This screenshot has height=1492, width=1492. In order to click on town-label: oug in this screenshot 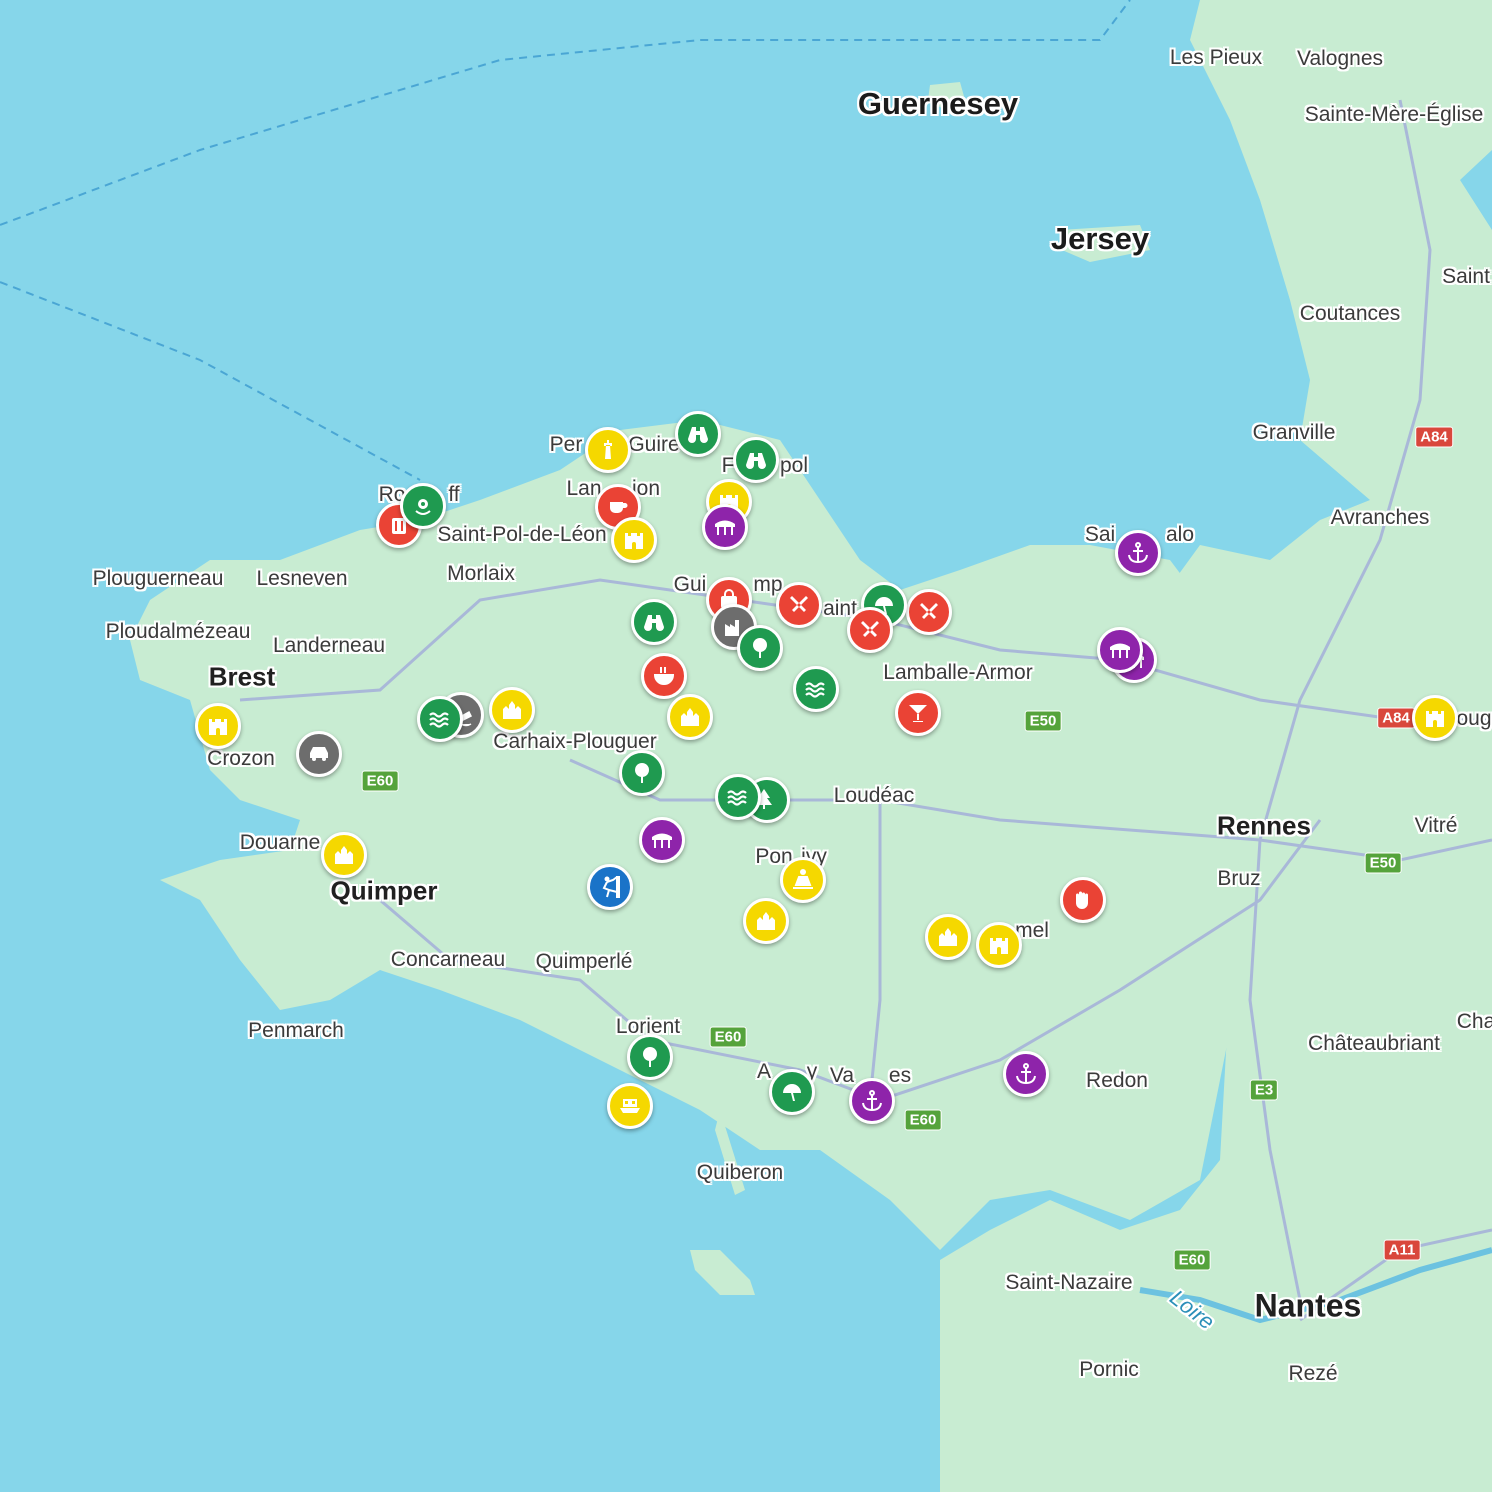, I will do `click(1474, 718)`.